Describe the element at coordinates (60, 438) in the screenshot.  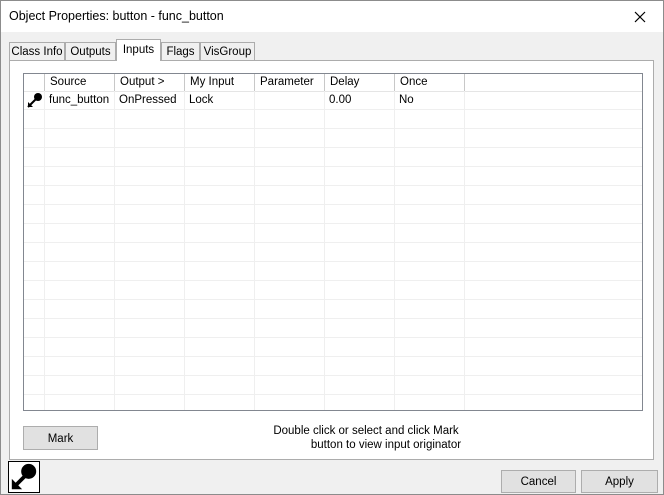
I see `mark-button: Mark` at that location.